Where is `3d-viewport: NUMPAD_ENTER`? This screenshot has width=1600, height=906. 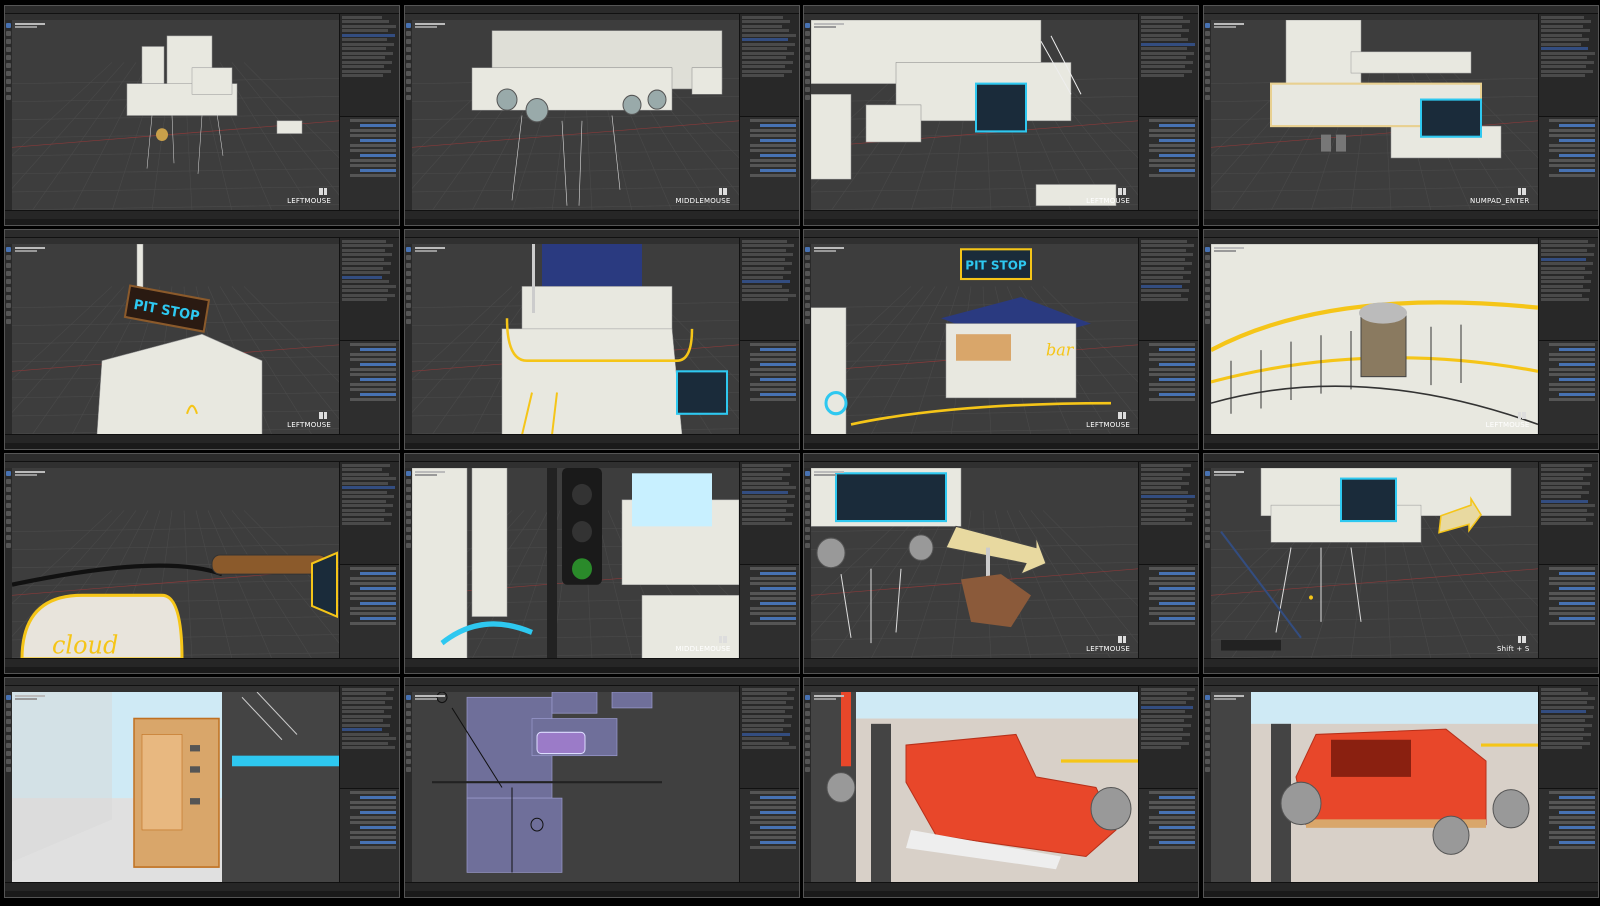
3d-viewport: NUMPAD_ENTER is located at coordinates (1374, 115).